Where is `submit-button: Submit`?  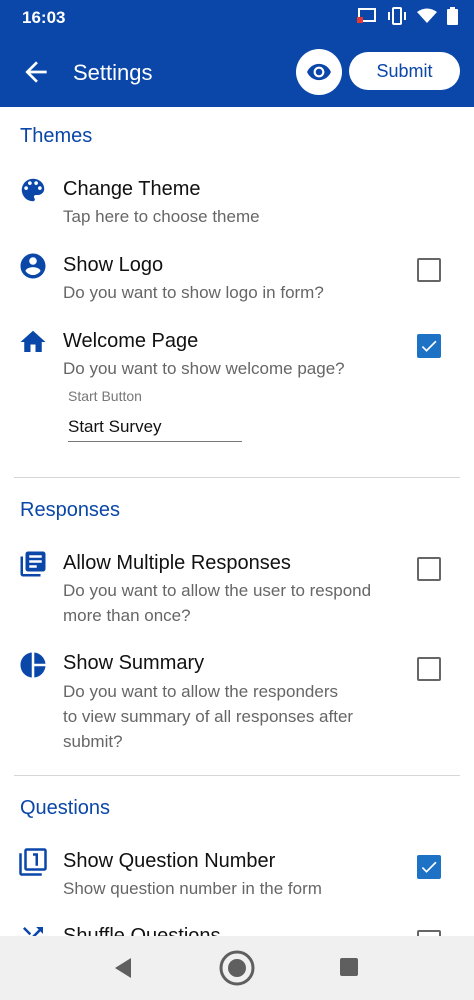
submit-button: Submit is located at coordinates (404, 71).